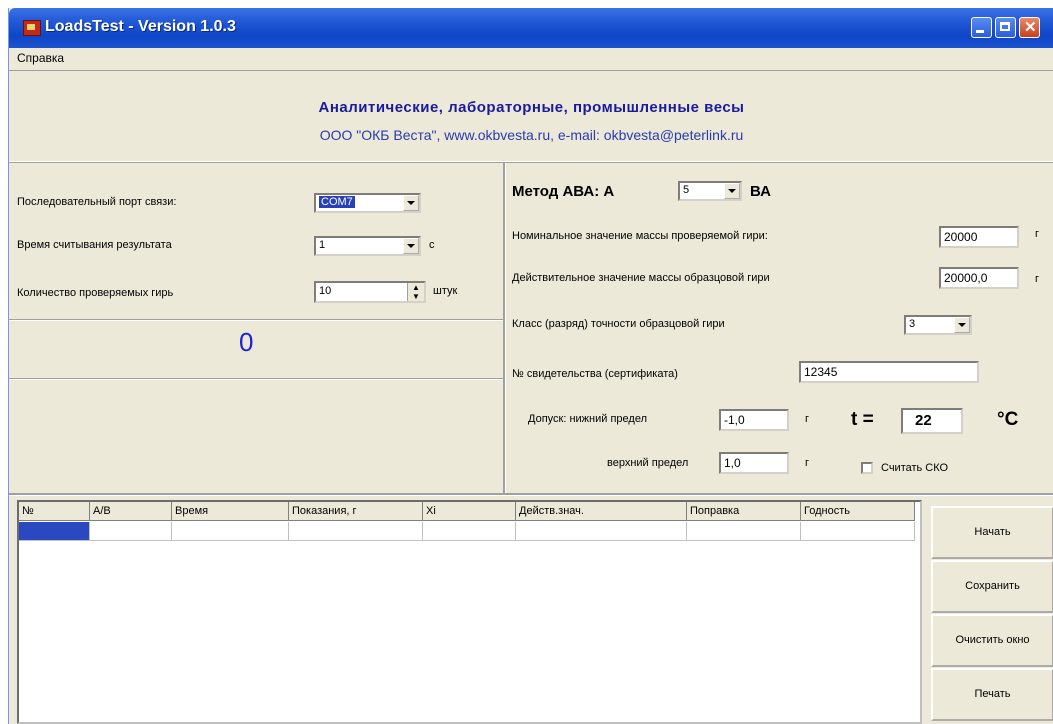 The height and width of the screenshot is (724, 1053). What do you see at coordinates (587, 419) in the screenshot?
I see `tolerance-low-label: Допуск: нижний предел` at bounding box center [587, 419].